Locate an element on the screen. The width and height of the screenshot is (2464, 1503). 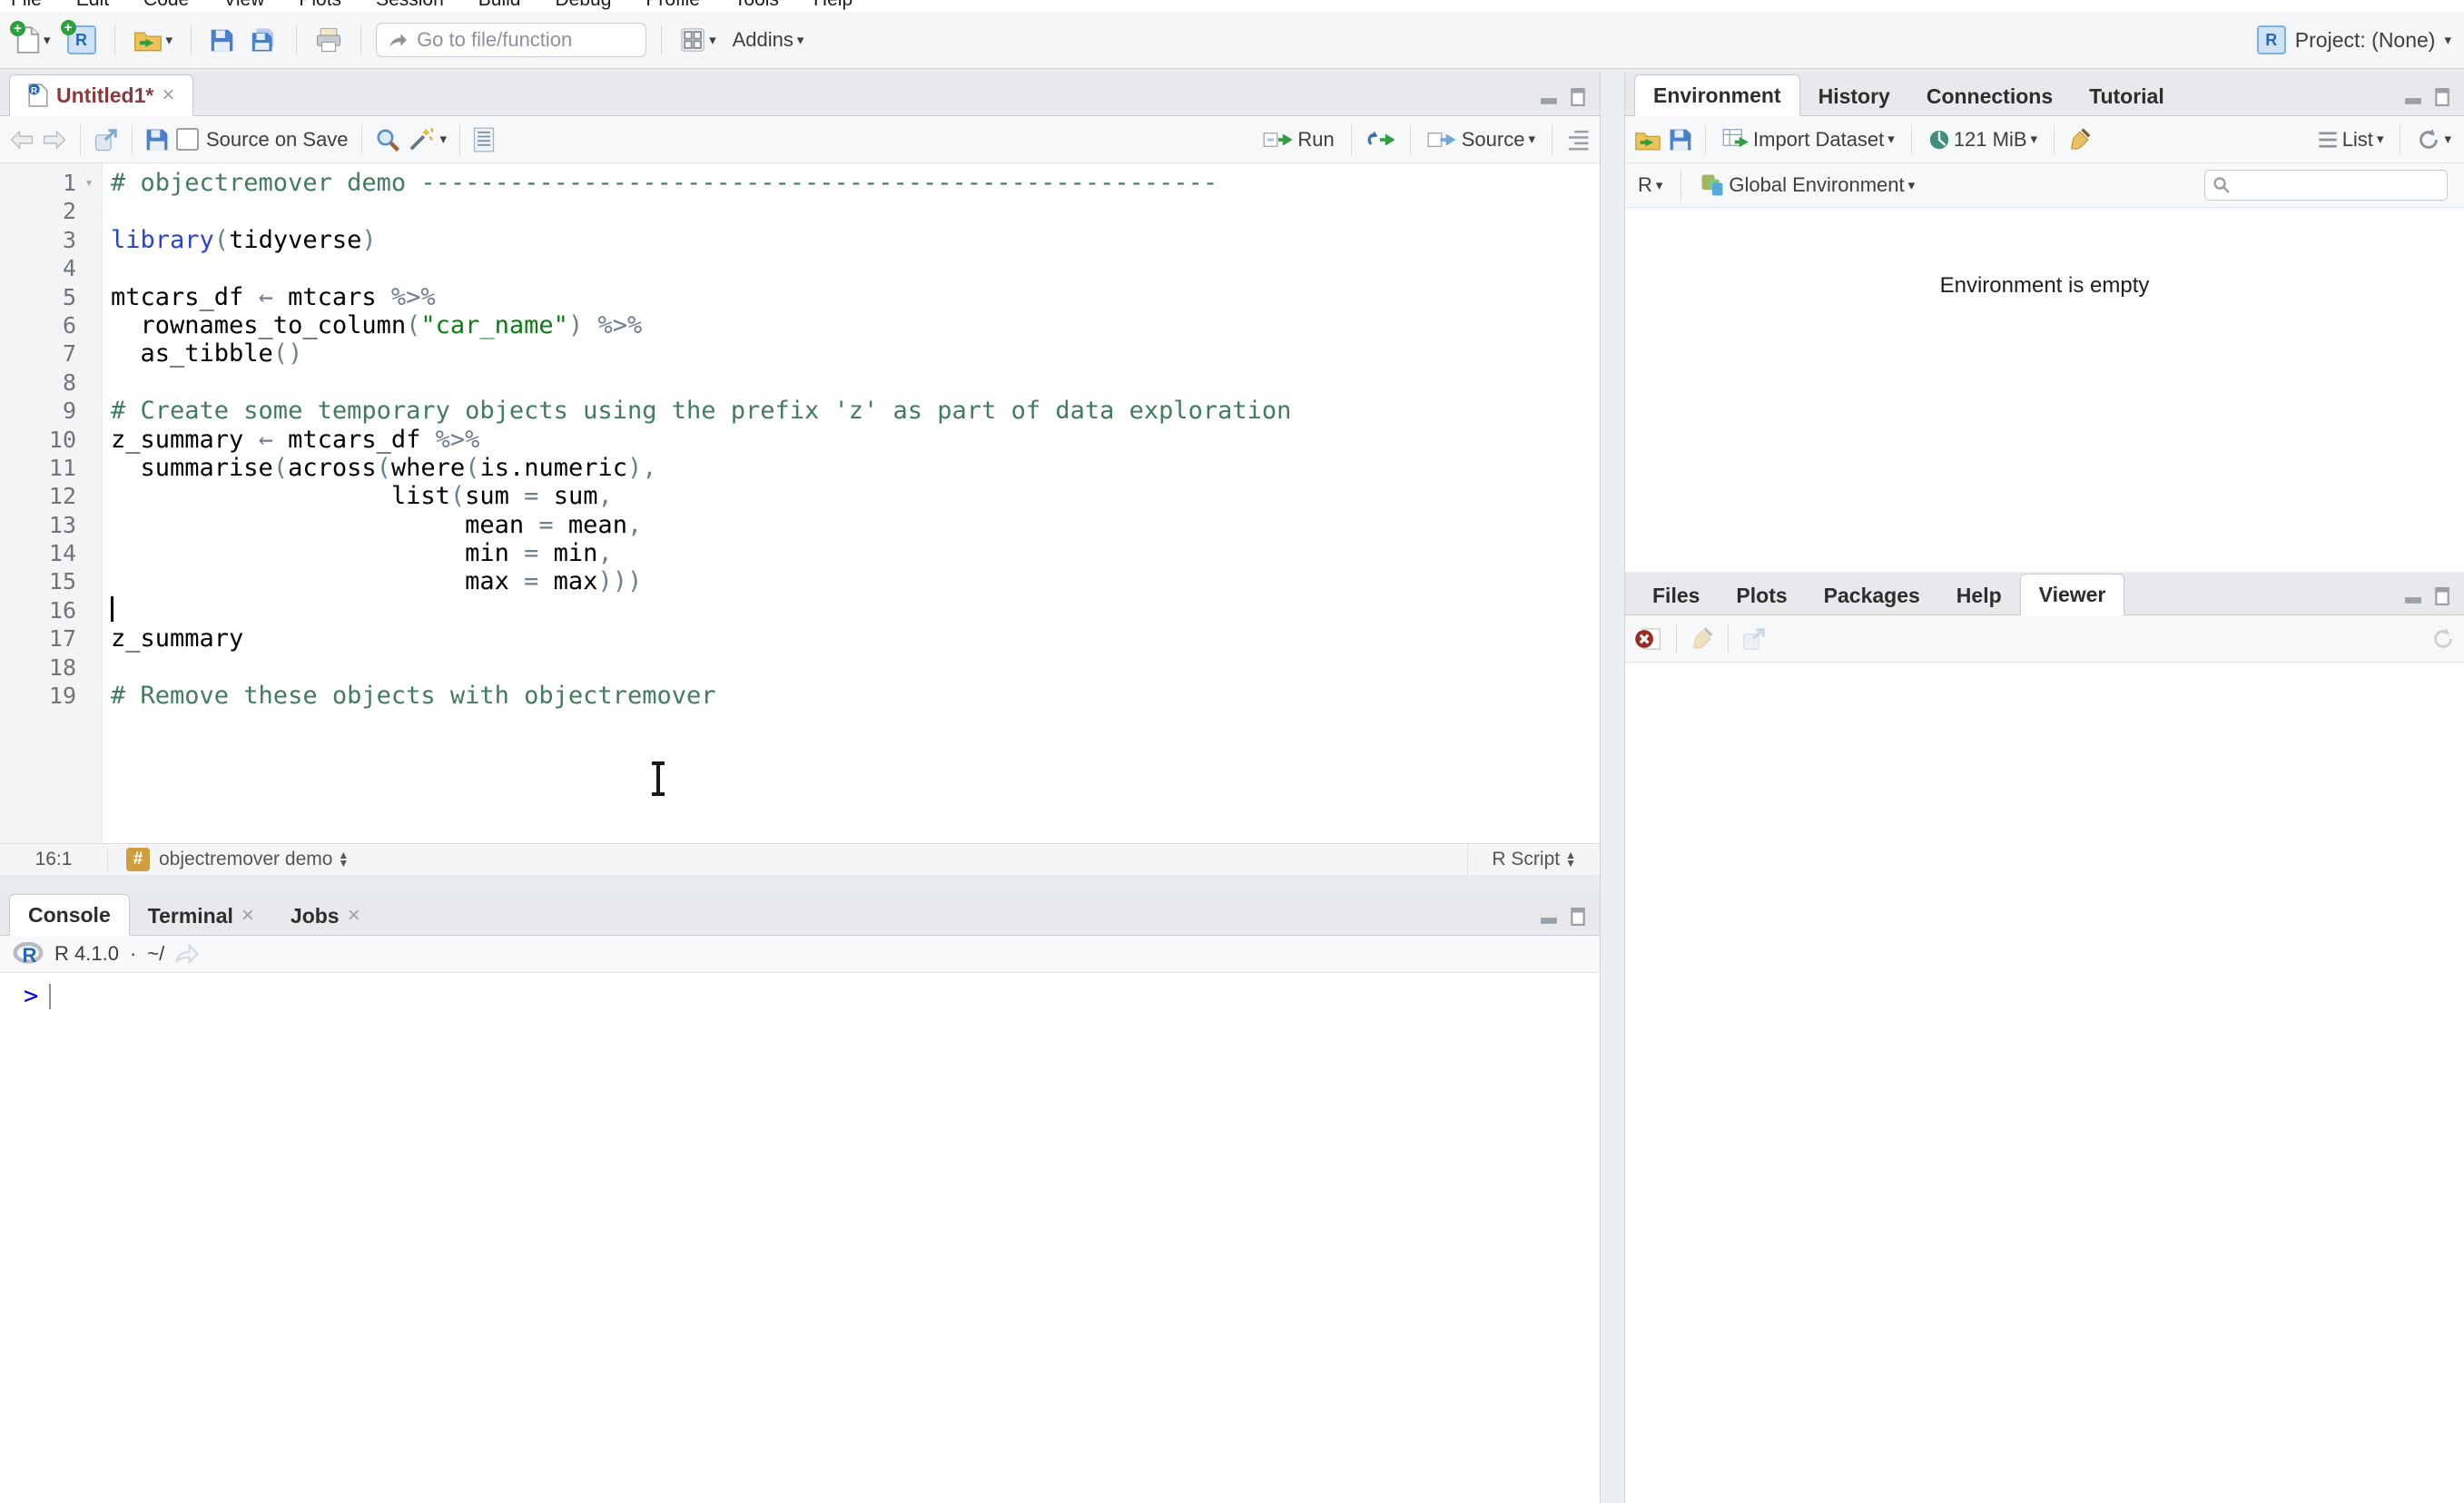
filetype-selector: R Script ▲ ▼ is located at coordinates (1533, 859).